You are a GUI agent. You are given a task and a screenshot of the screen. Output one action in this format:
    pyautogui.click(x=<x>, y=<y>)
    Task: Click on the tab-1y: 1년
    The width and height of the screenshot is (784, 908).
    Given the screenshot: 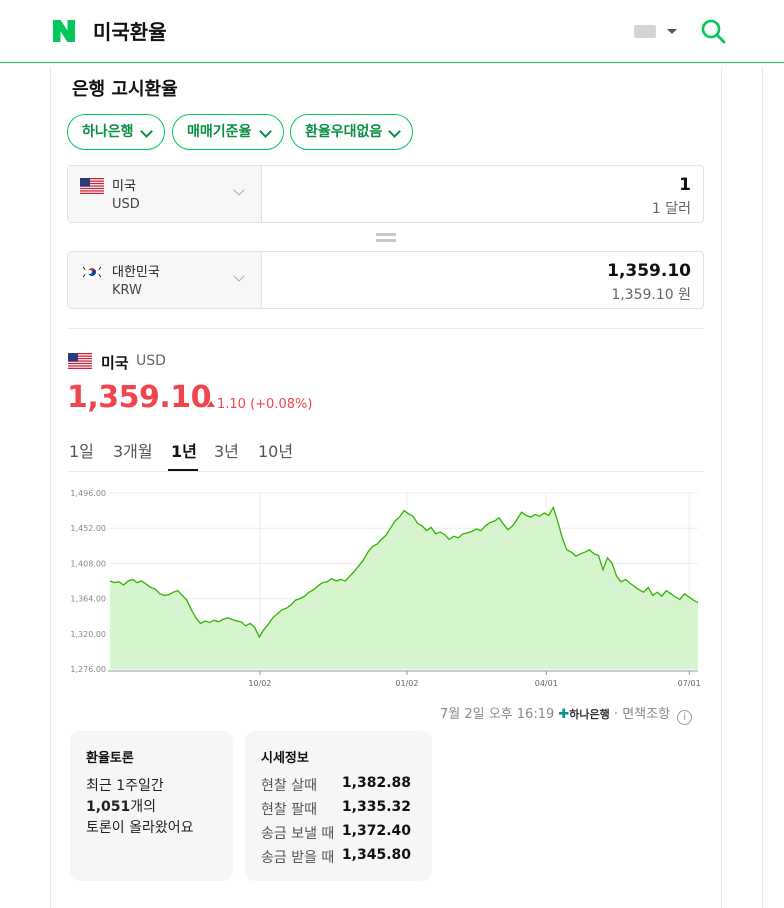 What is the action you would take?
    pyautogui.click(x=184, y=450)
    